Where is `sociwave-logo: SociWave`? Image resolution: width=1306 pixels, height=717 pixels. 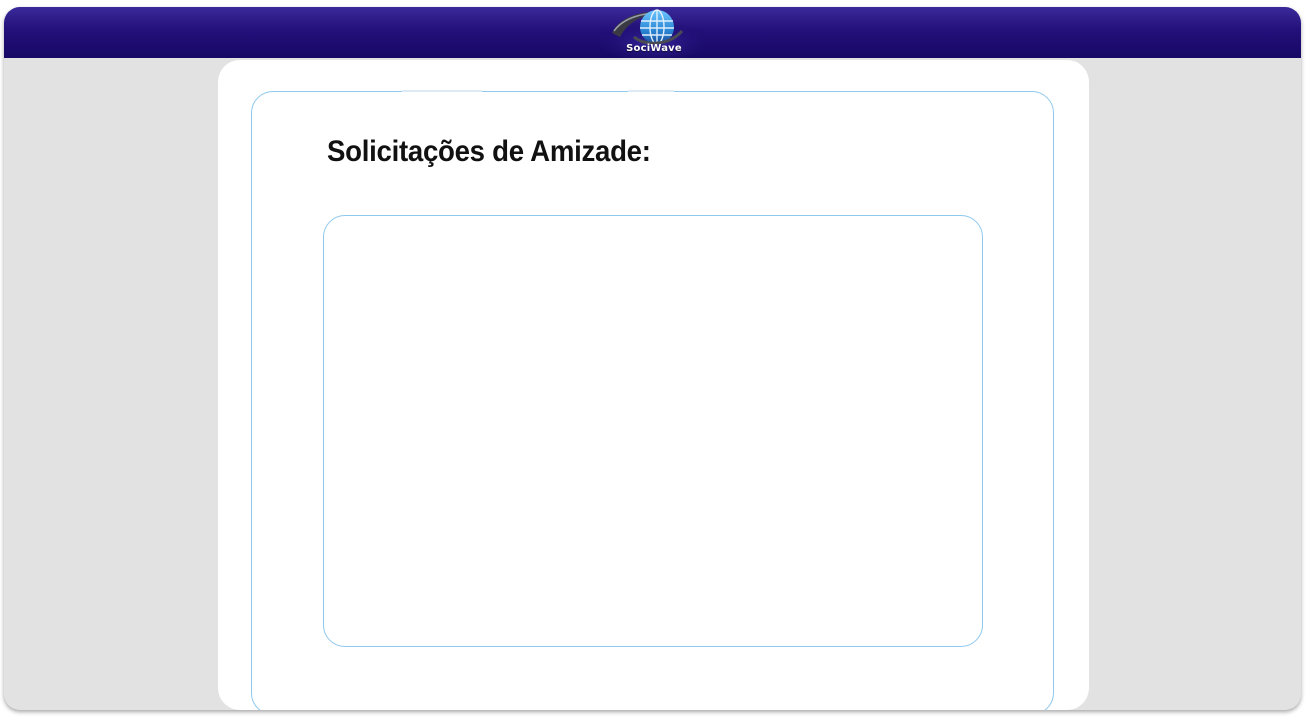
sociwave-logo: SociWave is located at coordinates (654, 32).